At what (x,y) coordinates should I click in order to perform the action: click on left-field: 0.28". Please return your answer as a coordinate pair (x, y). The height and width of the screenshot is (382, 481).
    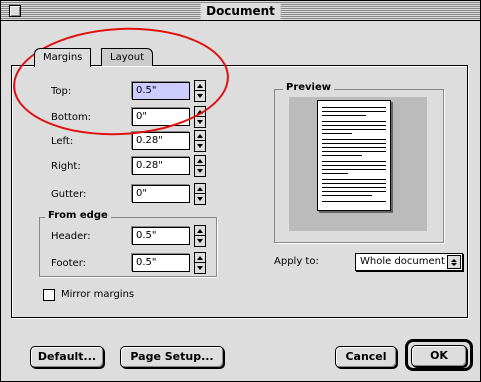
    Looking at the image, I should click on (161, 141).